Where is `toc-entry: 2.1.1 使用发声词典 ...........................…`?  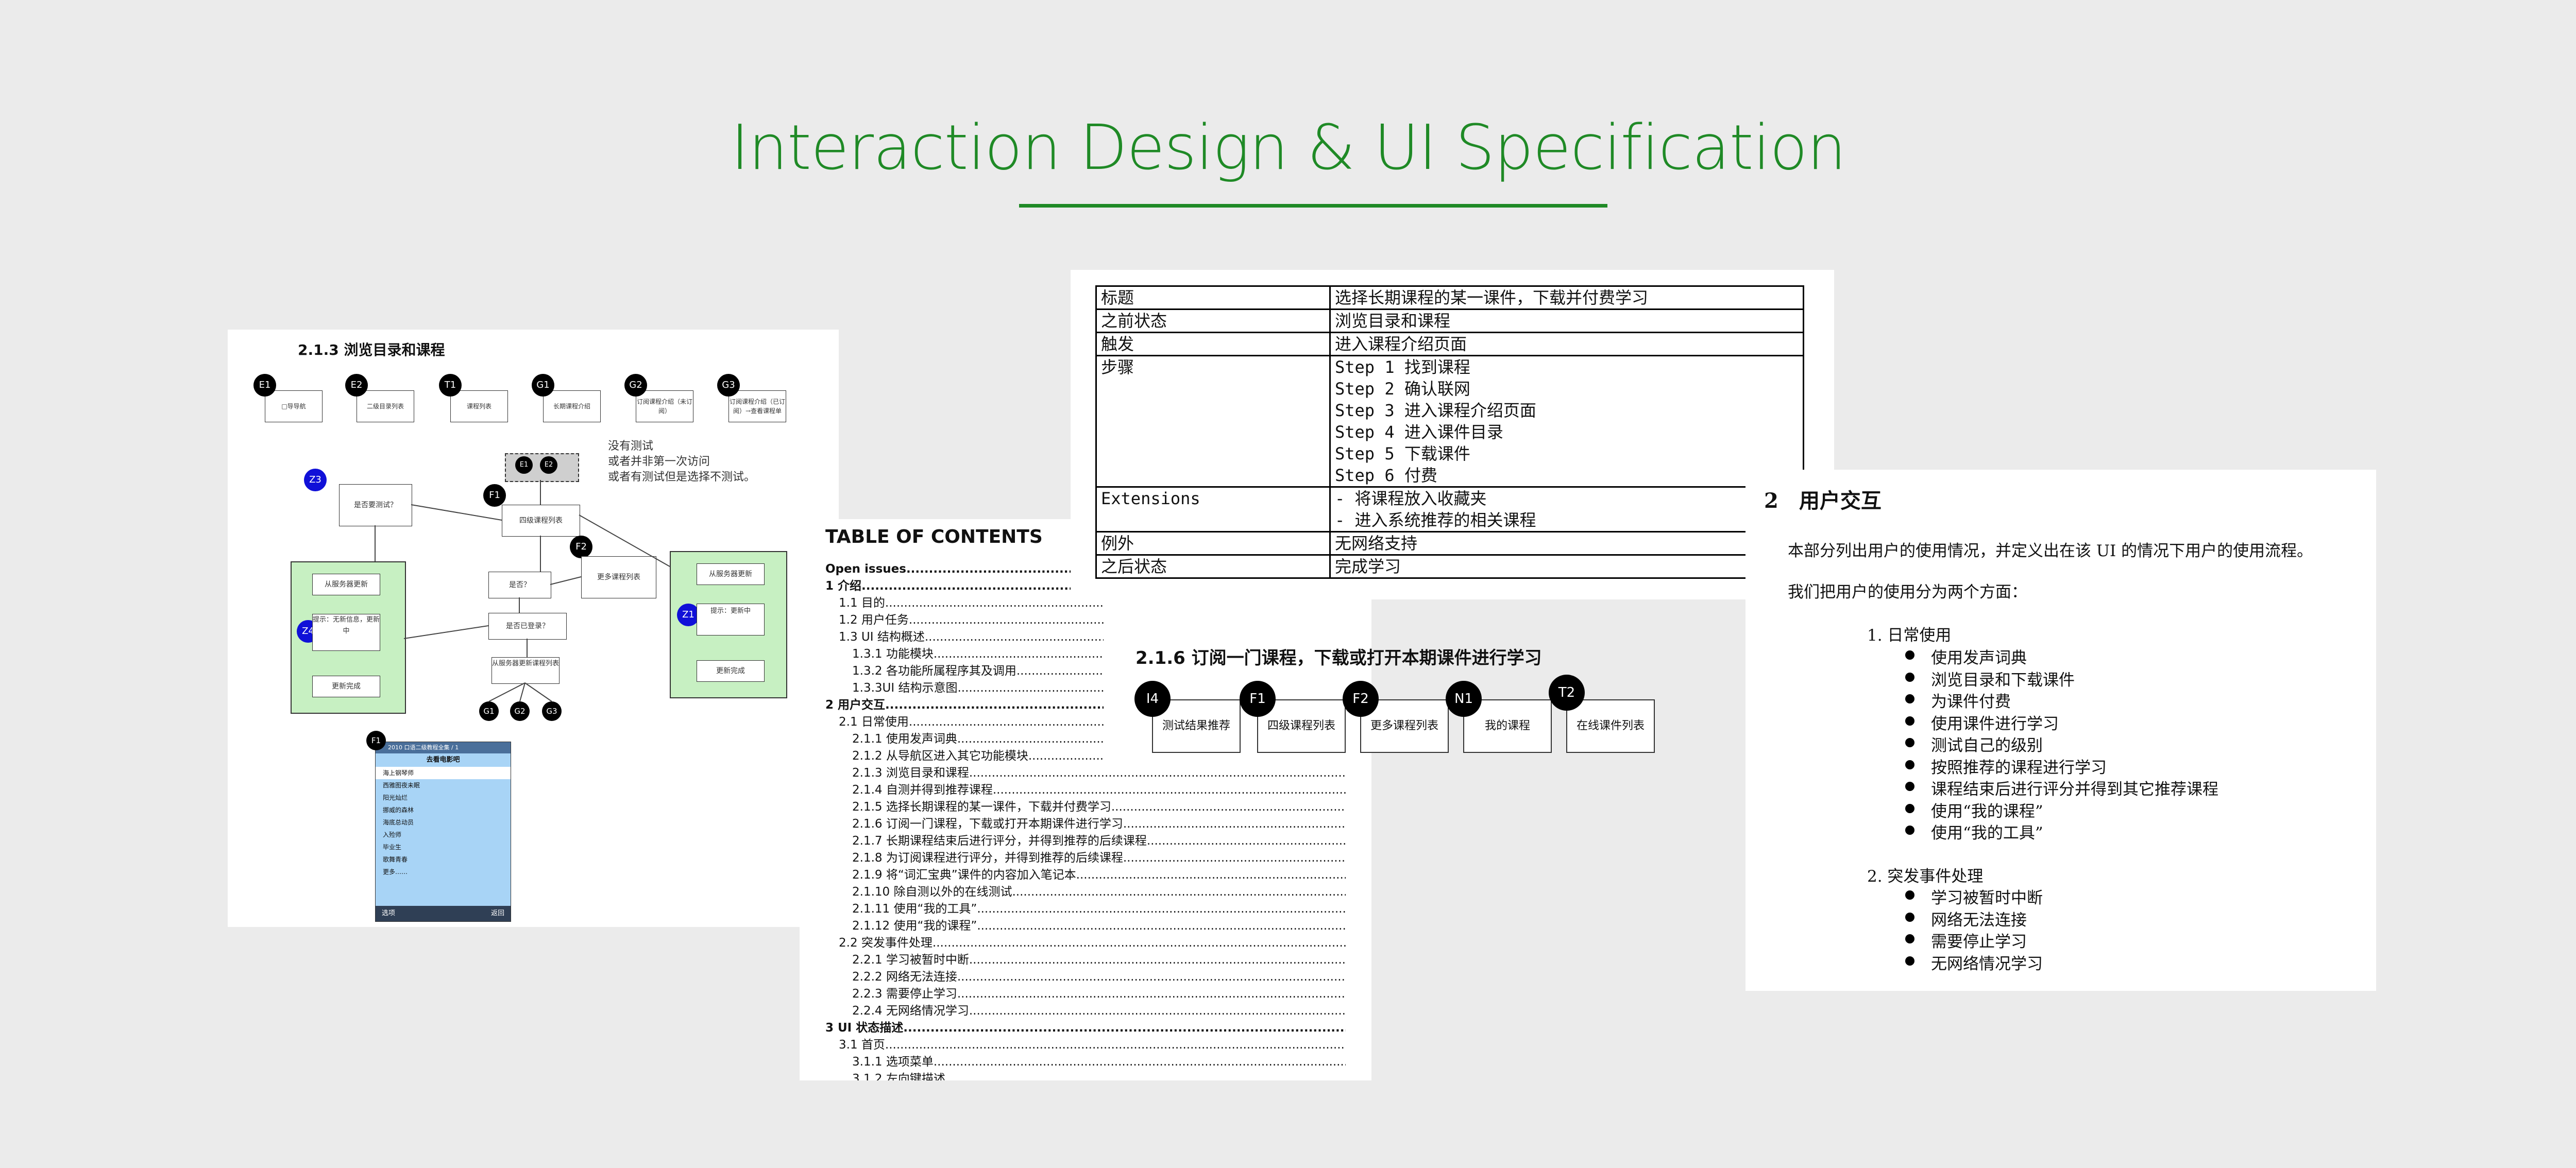
toc-entry: 2.1.1 使用发声词典 ...........................… is located at coordinates (978, 739).